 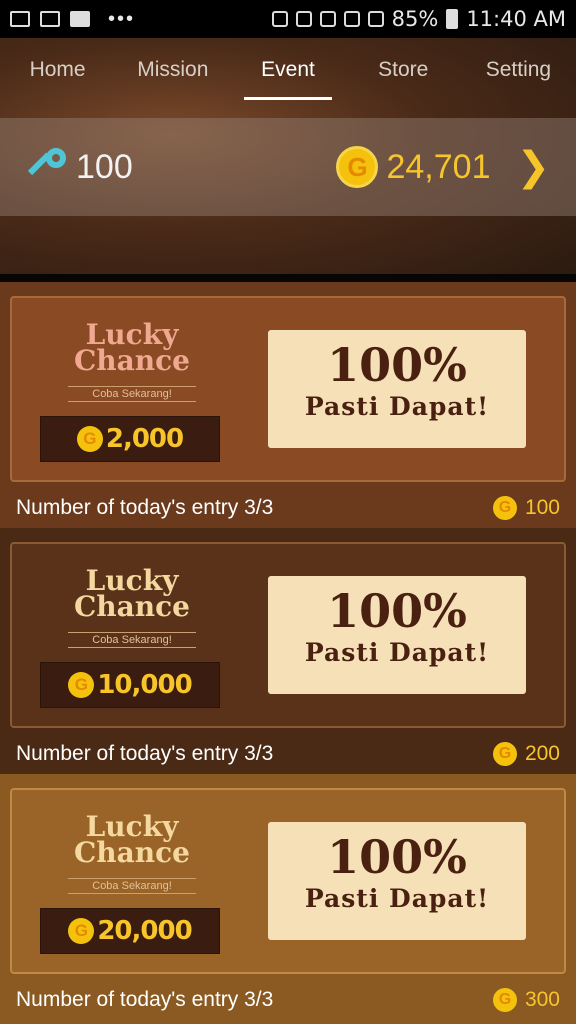 What do you see at coordinates (288, 508) in the screenshot?
I see `entry-info-row: Number of today's entry 3/3 G 100` at bounding box center [288, 508].